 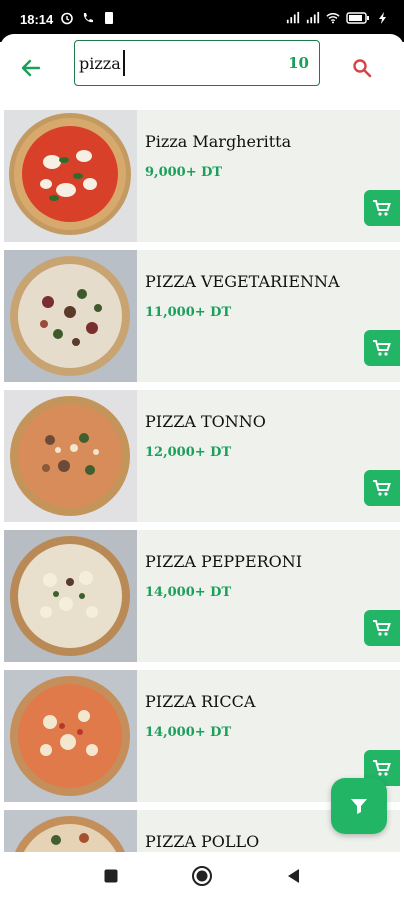 What do you see at coordinates (184, 172) in the screenshot?
I see `product-price: 9,000+ DT` at bounding box center [184, 172].